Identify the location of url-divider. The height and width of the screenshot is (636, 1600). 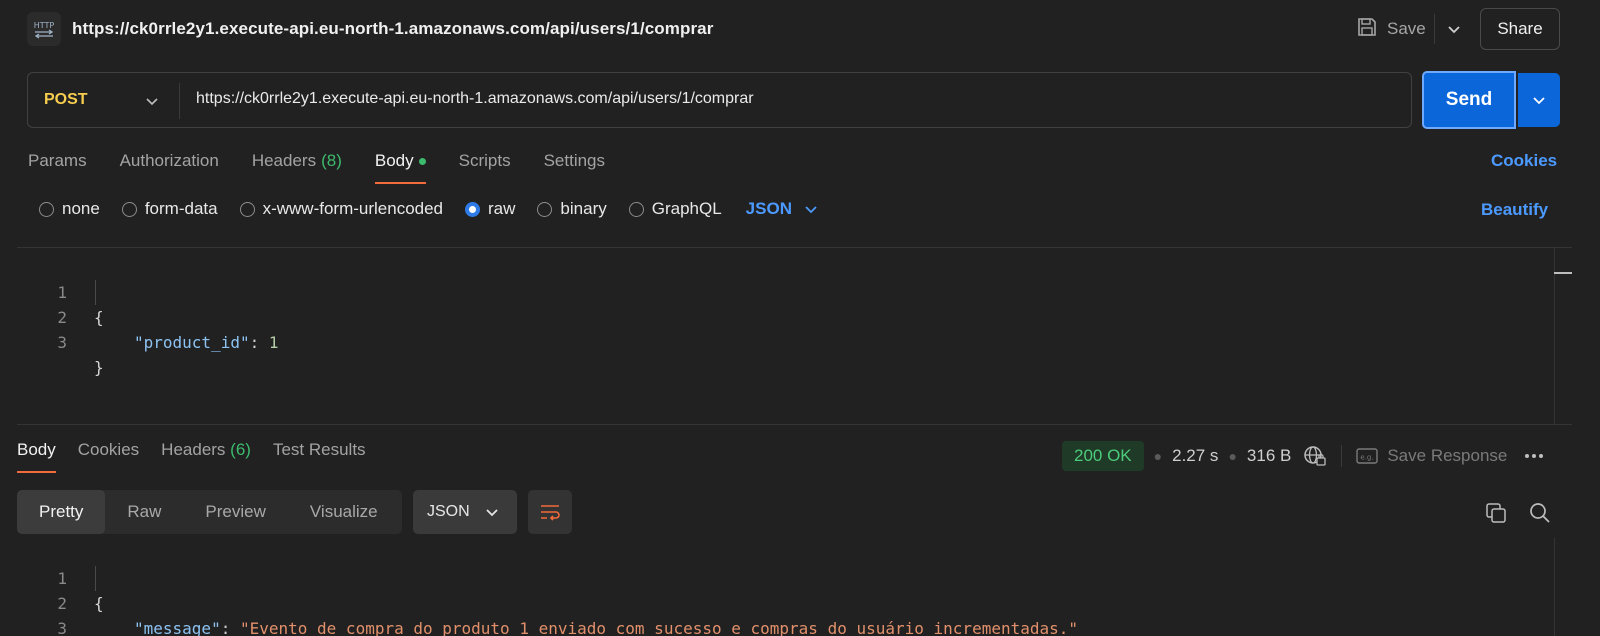
(179, 101).